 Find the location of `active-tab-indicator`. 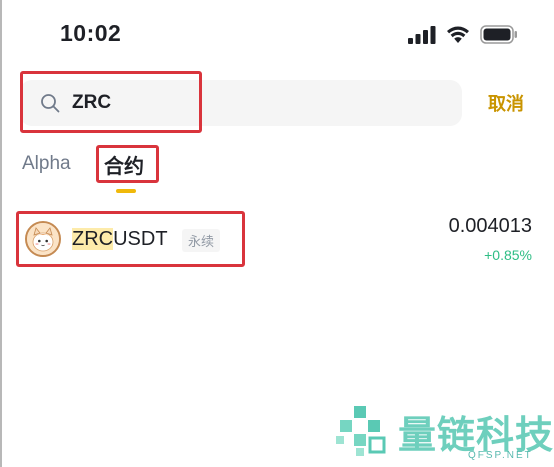

active-tab-indicator is located at coordinates (126, 191).